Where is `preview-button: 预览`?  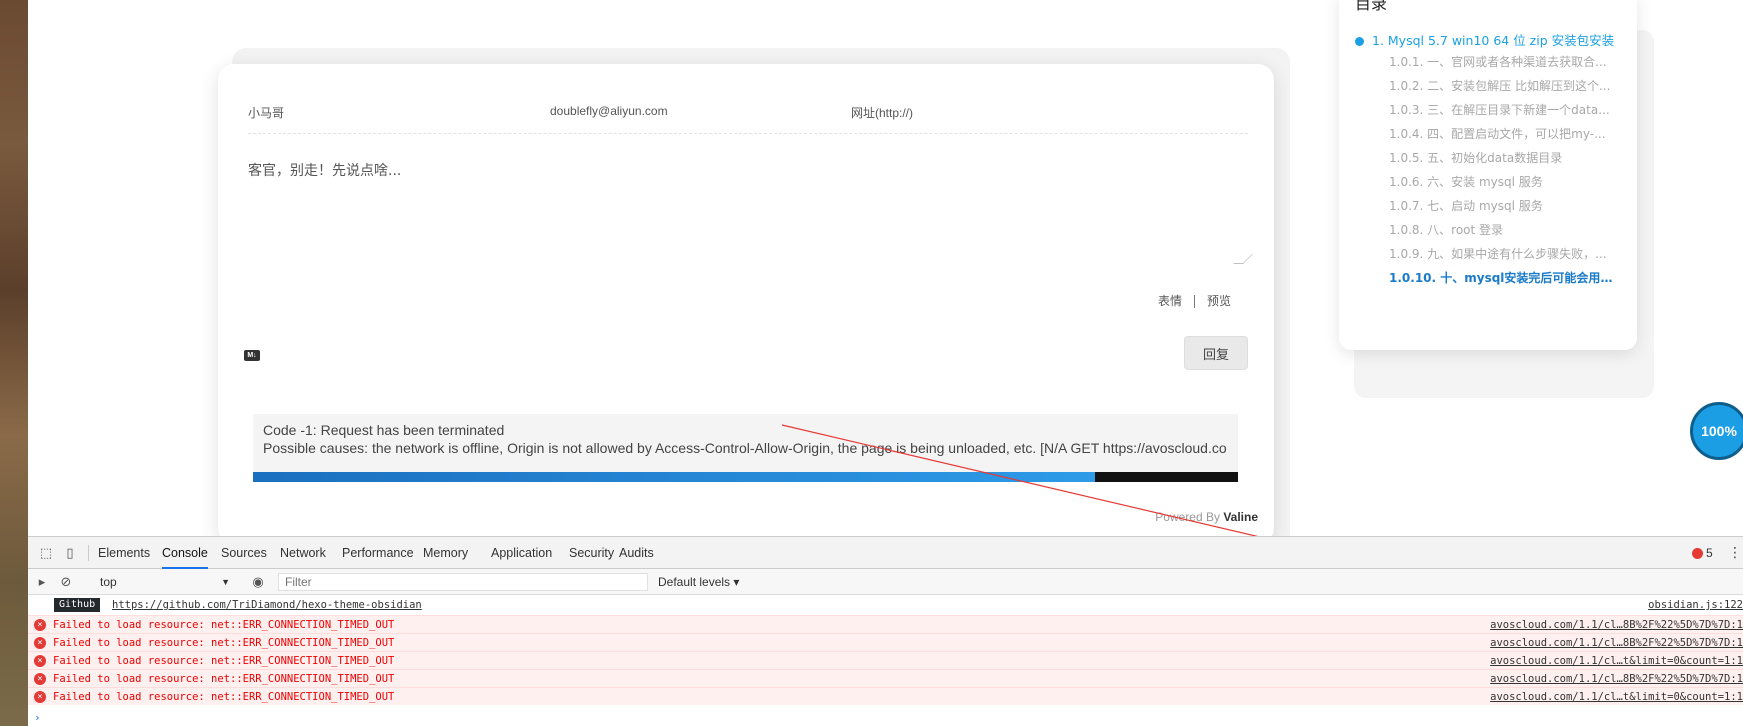 preview-button: 预览 is located at coordinates (1219, 301).